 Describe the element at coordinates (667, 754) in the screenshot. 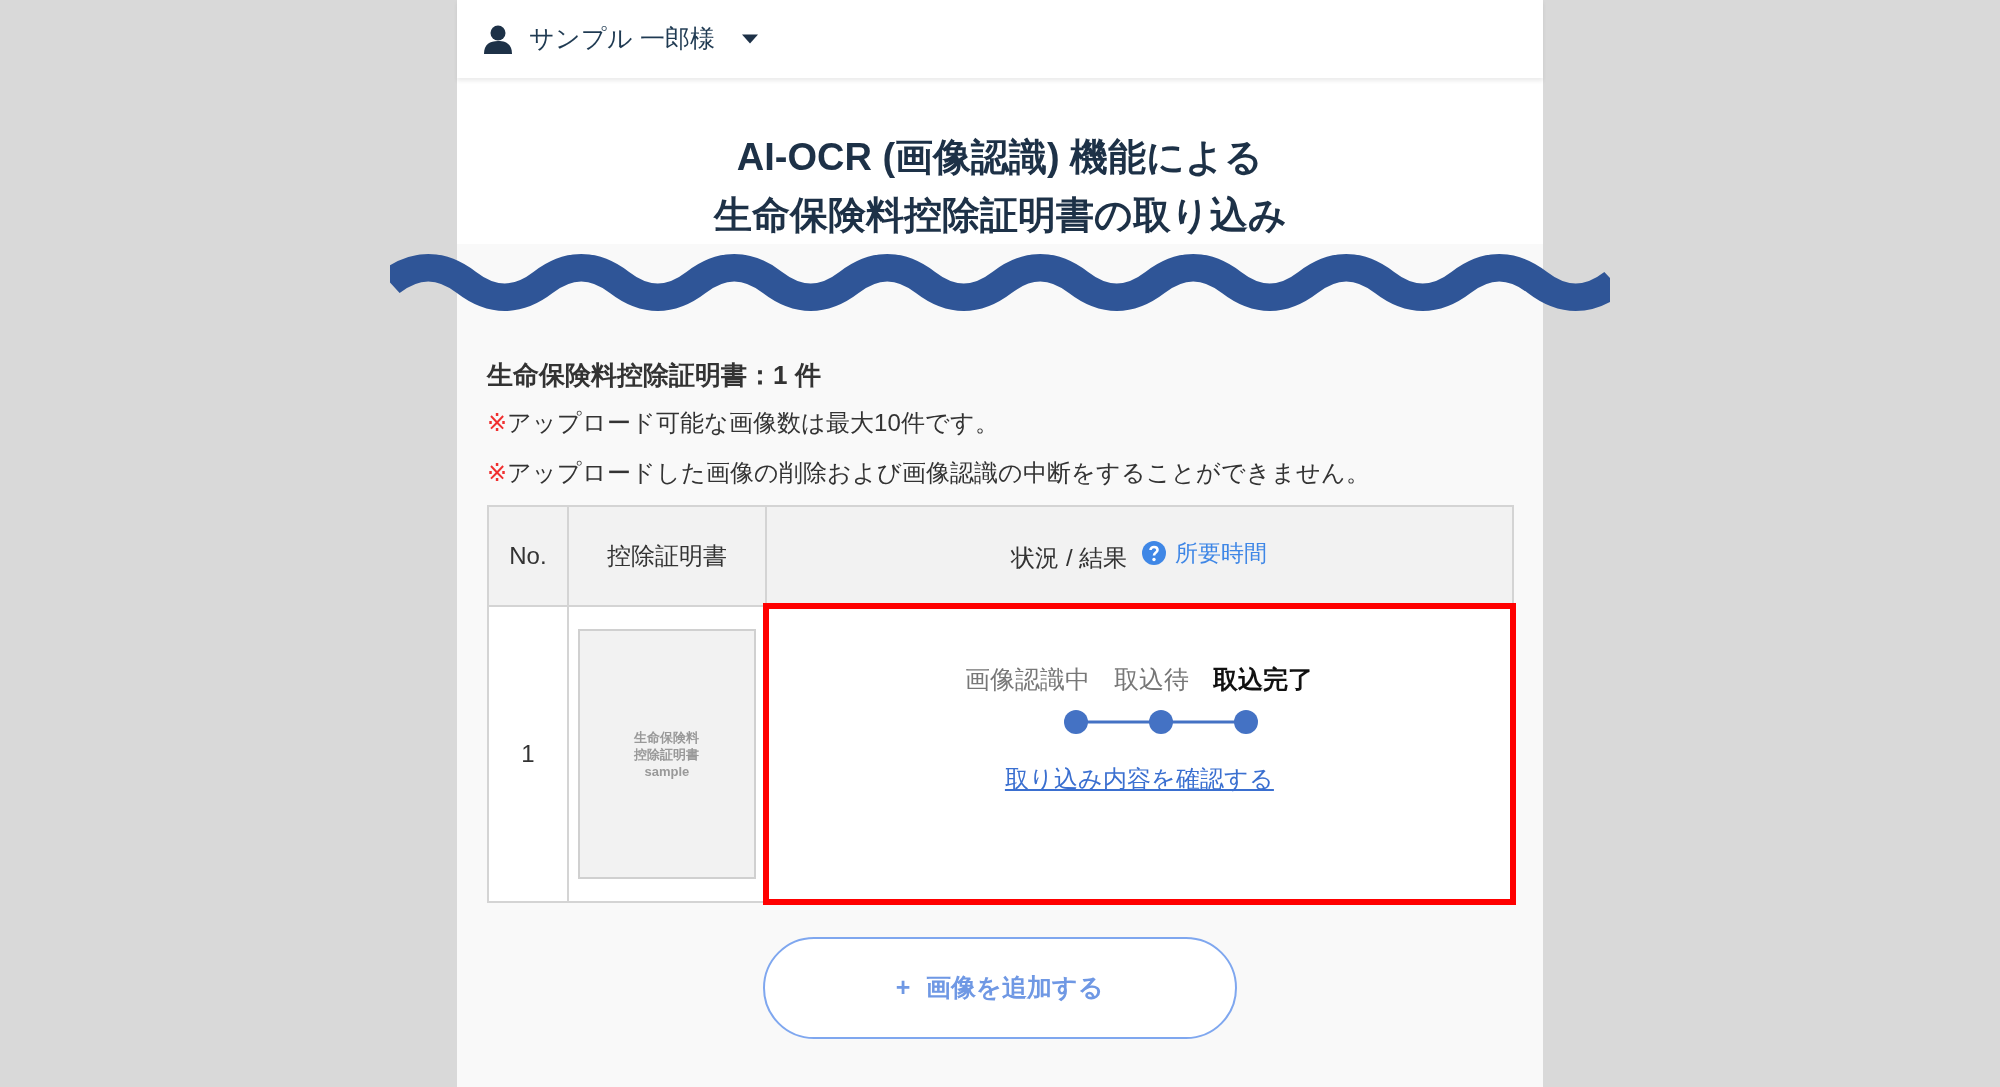

I see `thumbnail-text: 生命保険料 控除証明書 sample` at that location.